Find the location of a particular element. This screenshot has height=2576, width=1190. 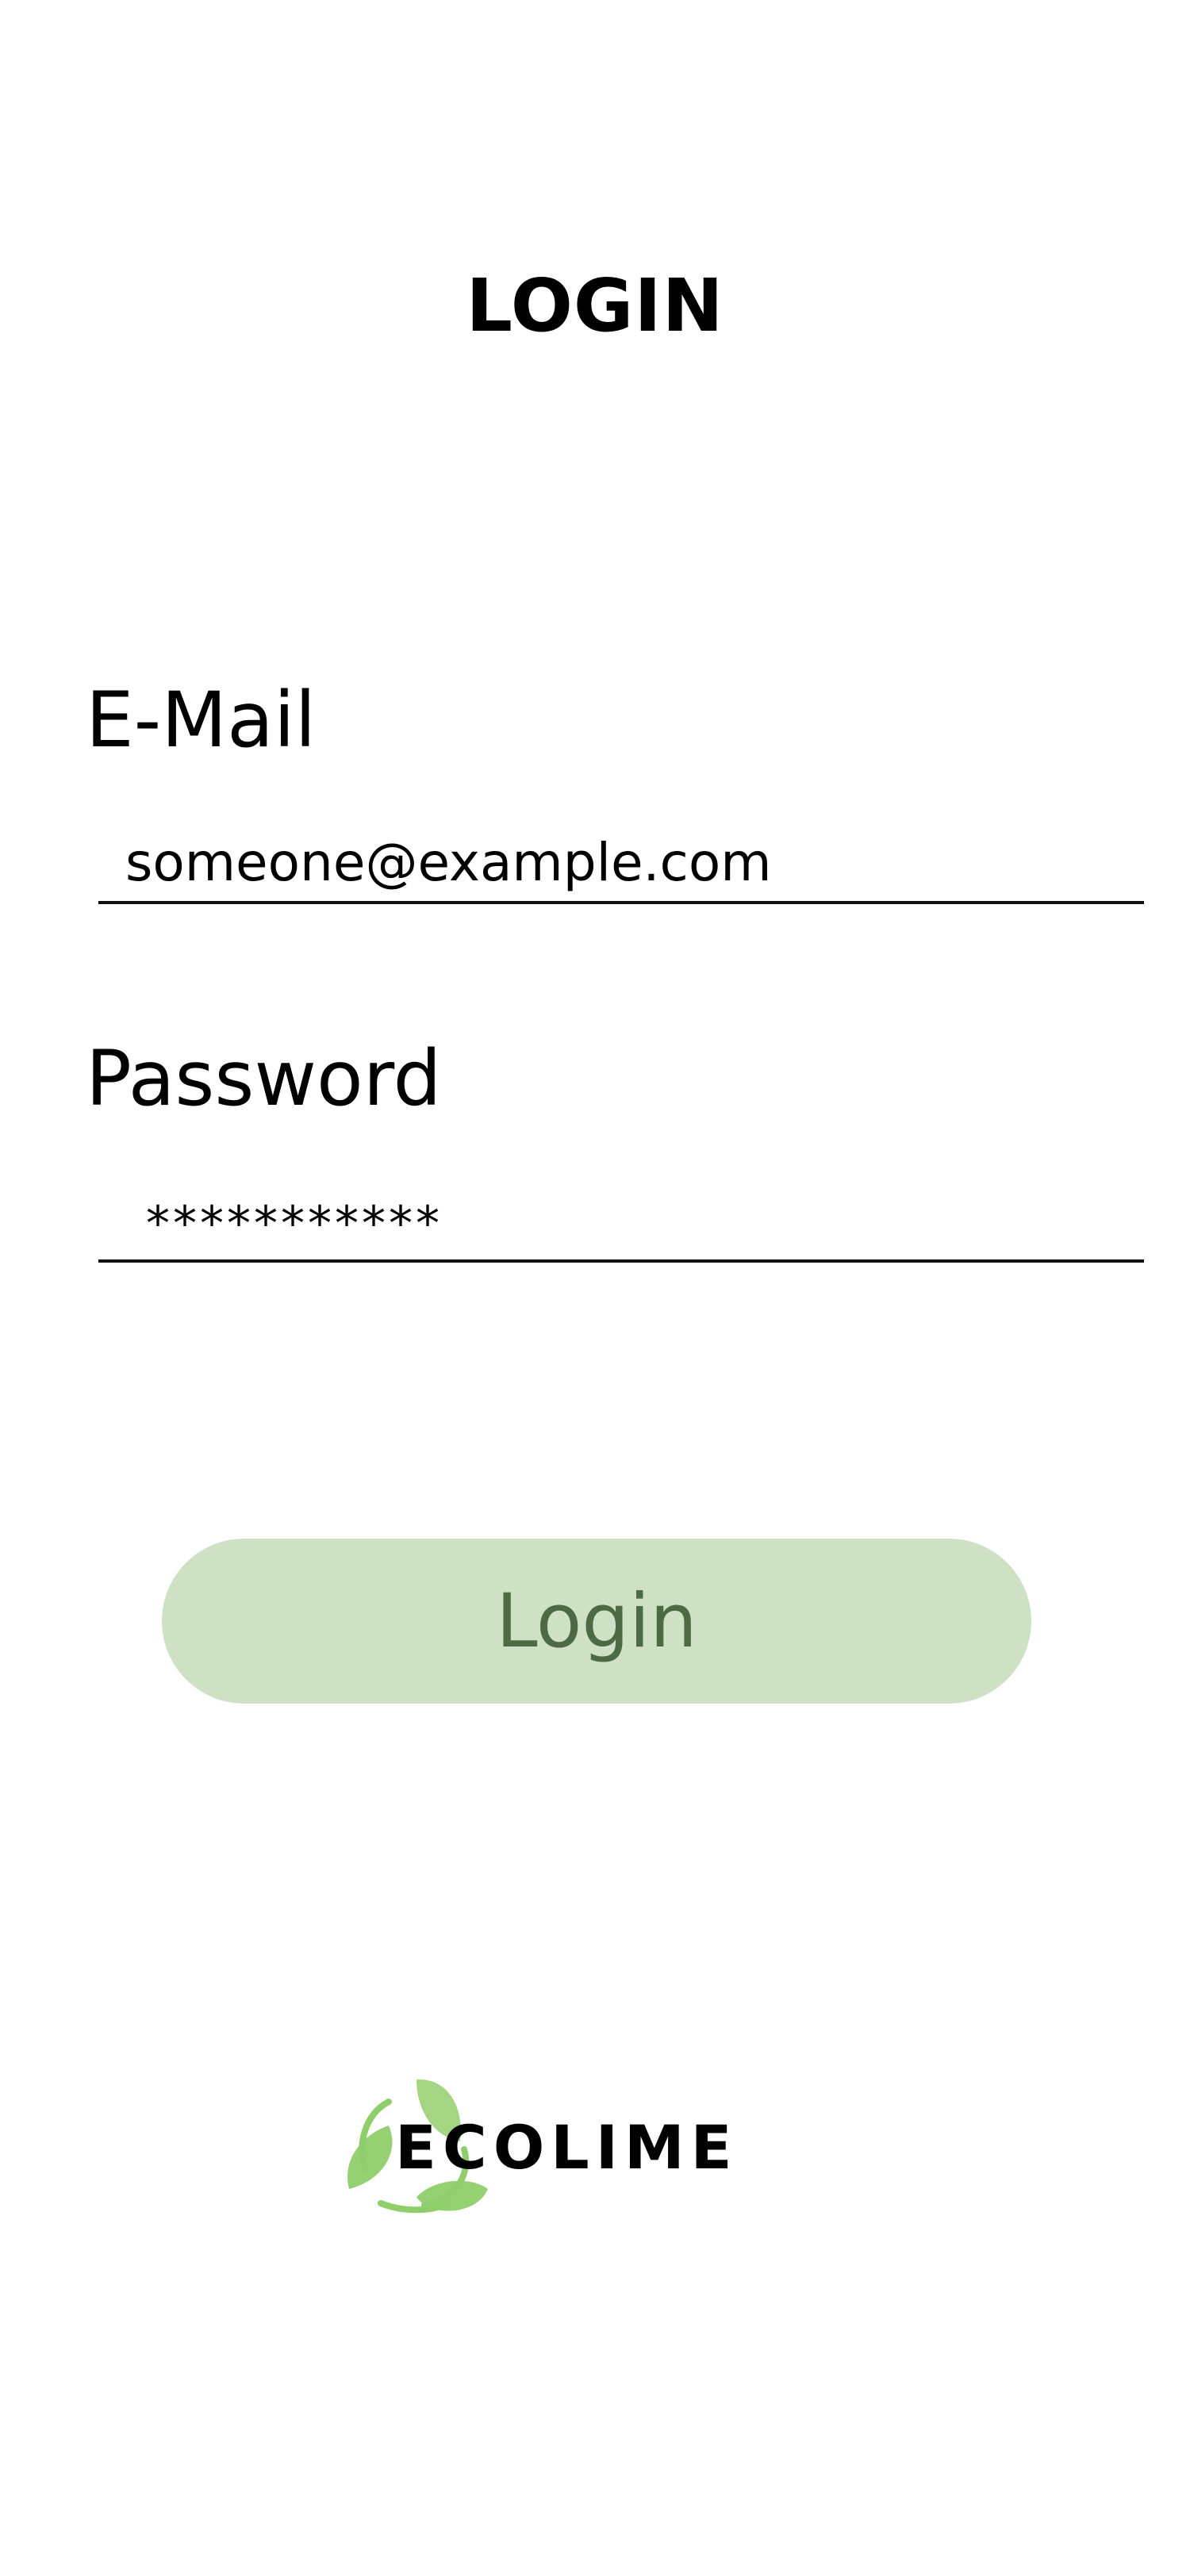

password-field-container is located at coordinates (621, 1218).